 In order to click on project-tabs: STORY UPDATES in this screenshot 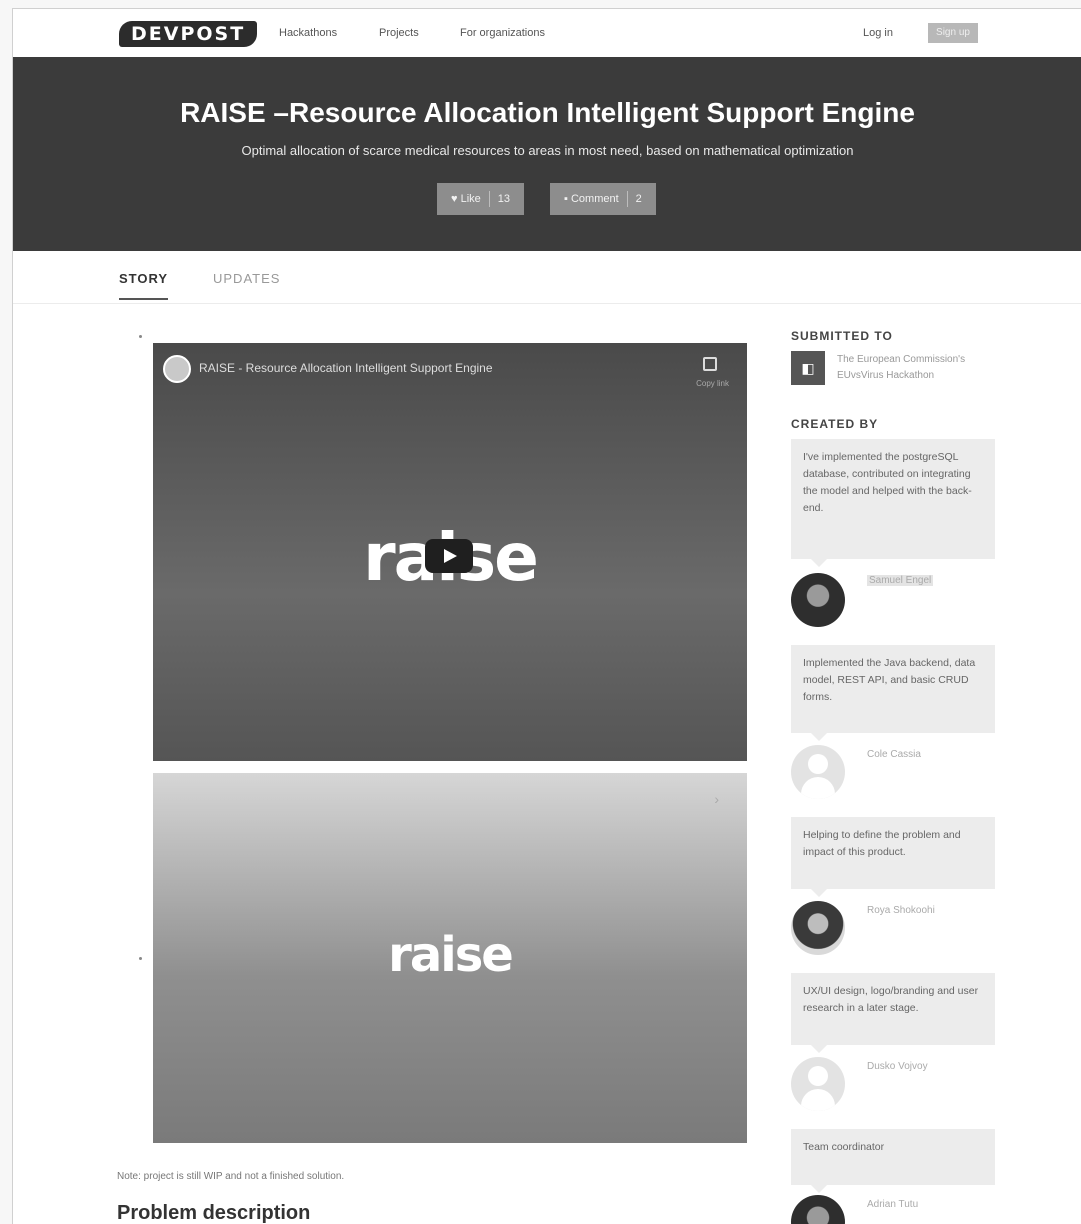, I will do `click(547, 277)`.